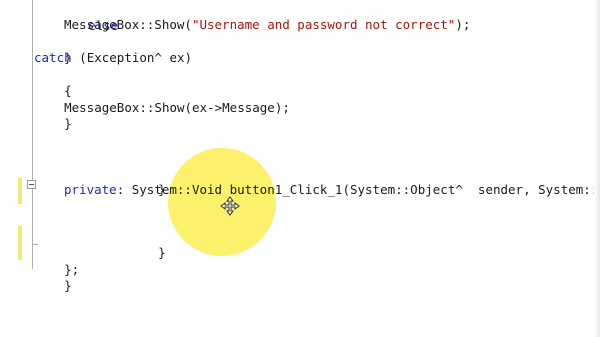 This screenshot has width=600, height=337. What do you see at coordinates (90, 189) in the screenshot?
I see `keyword-private: private` at bounding box center [90, 189].